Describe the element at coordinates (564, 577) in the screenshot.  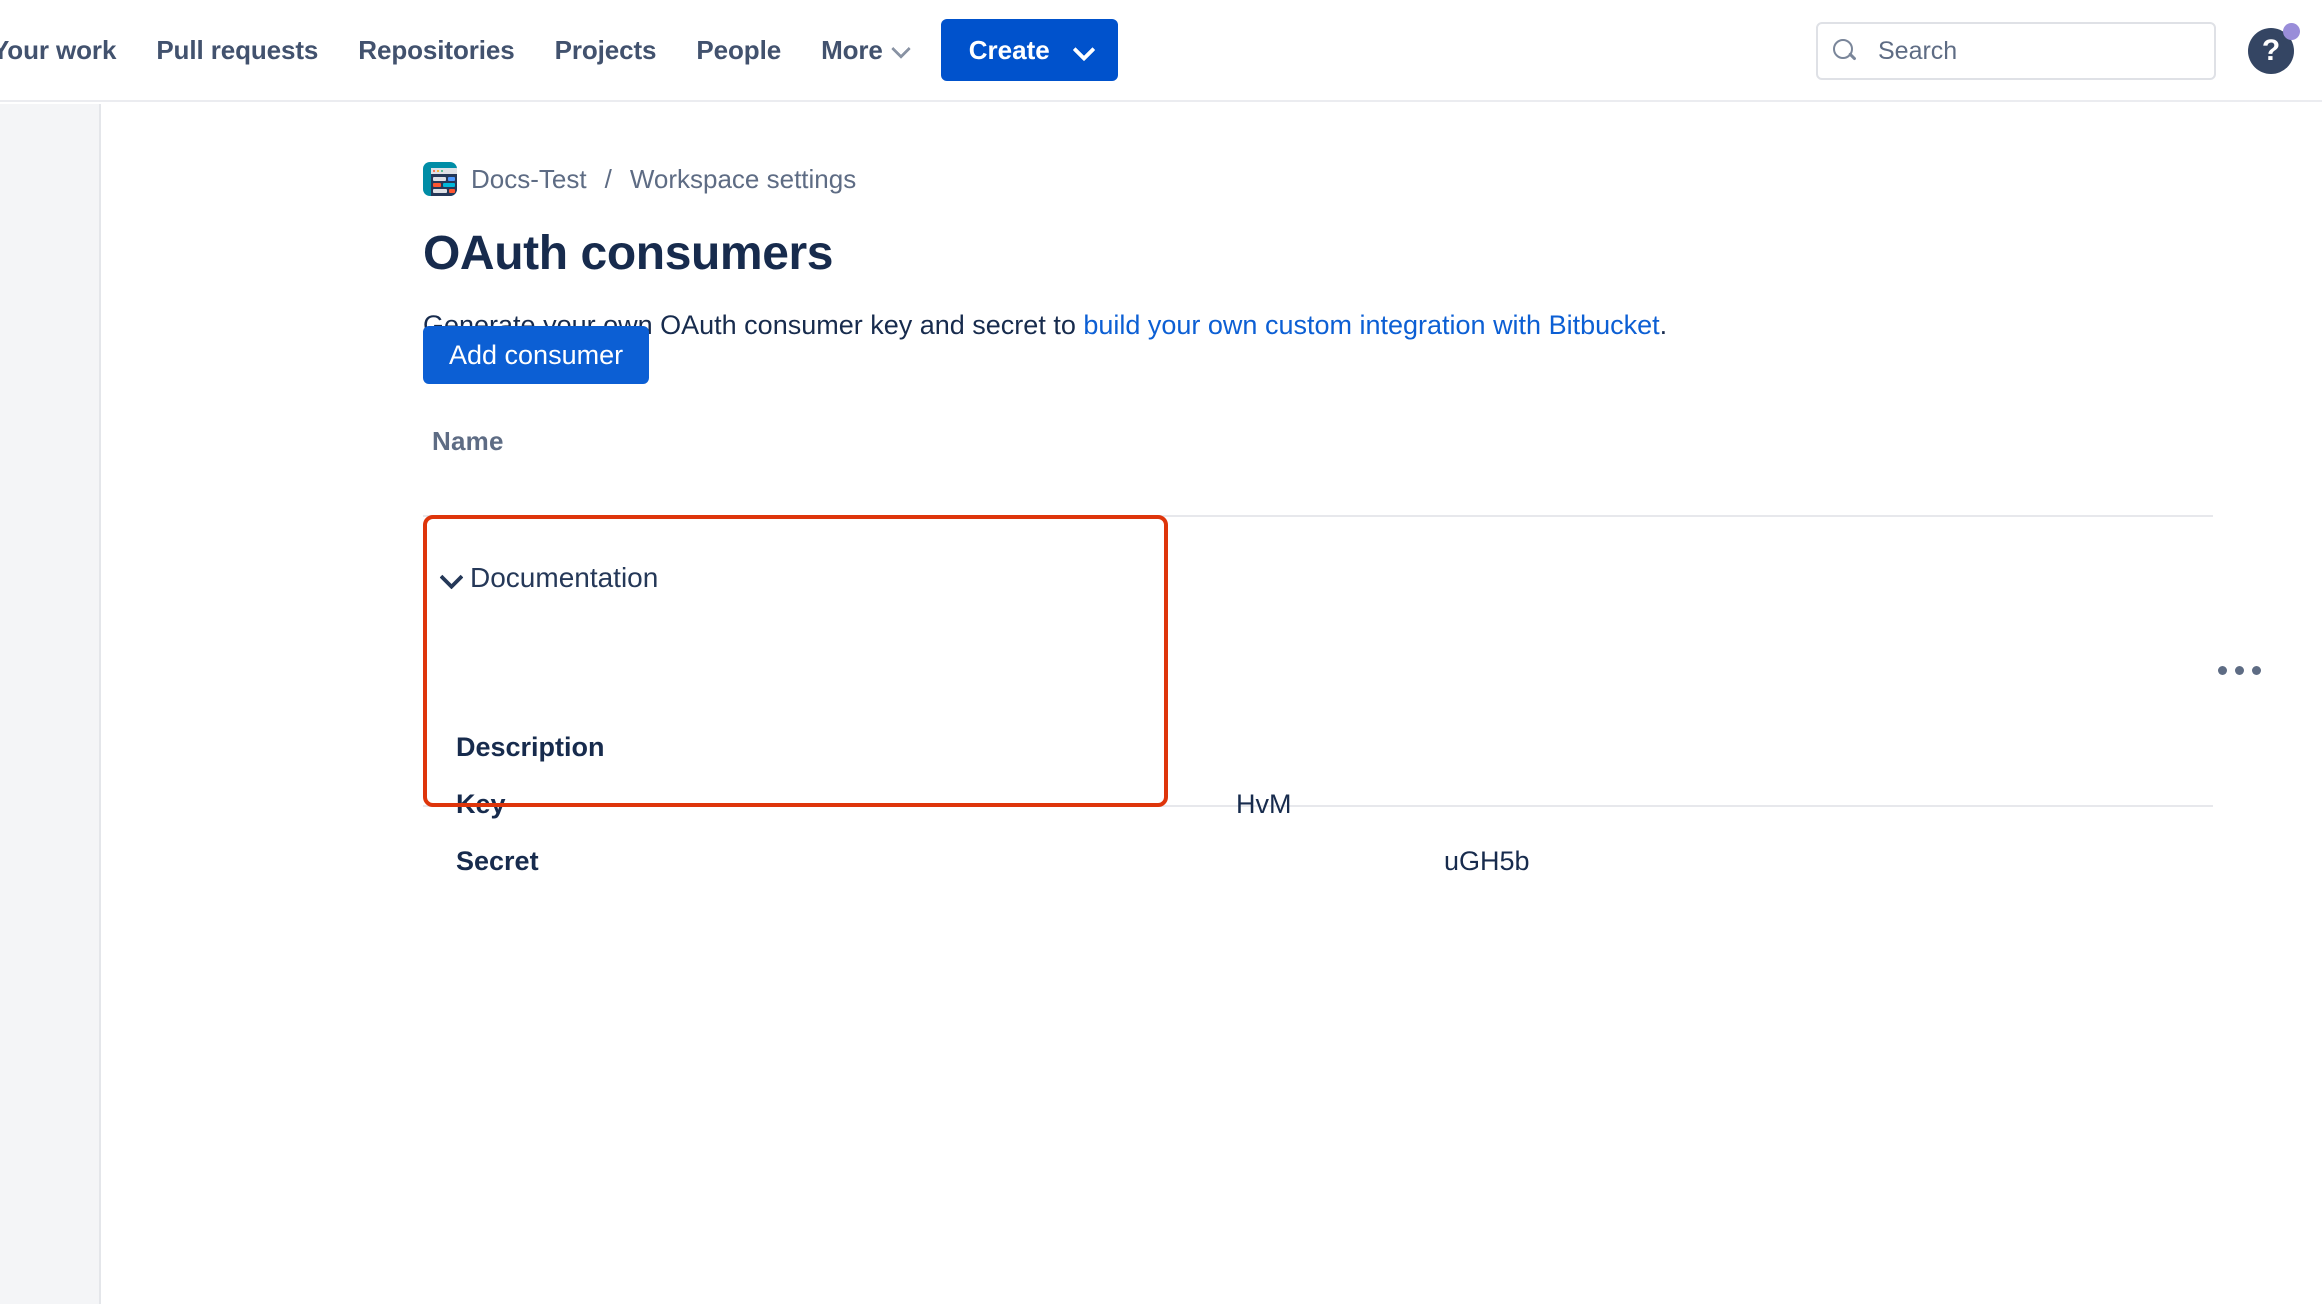
I see `consumer-name-label: Documentation` at that location.